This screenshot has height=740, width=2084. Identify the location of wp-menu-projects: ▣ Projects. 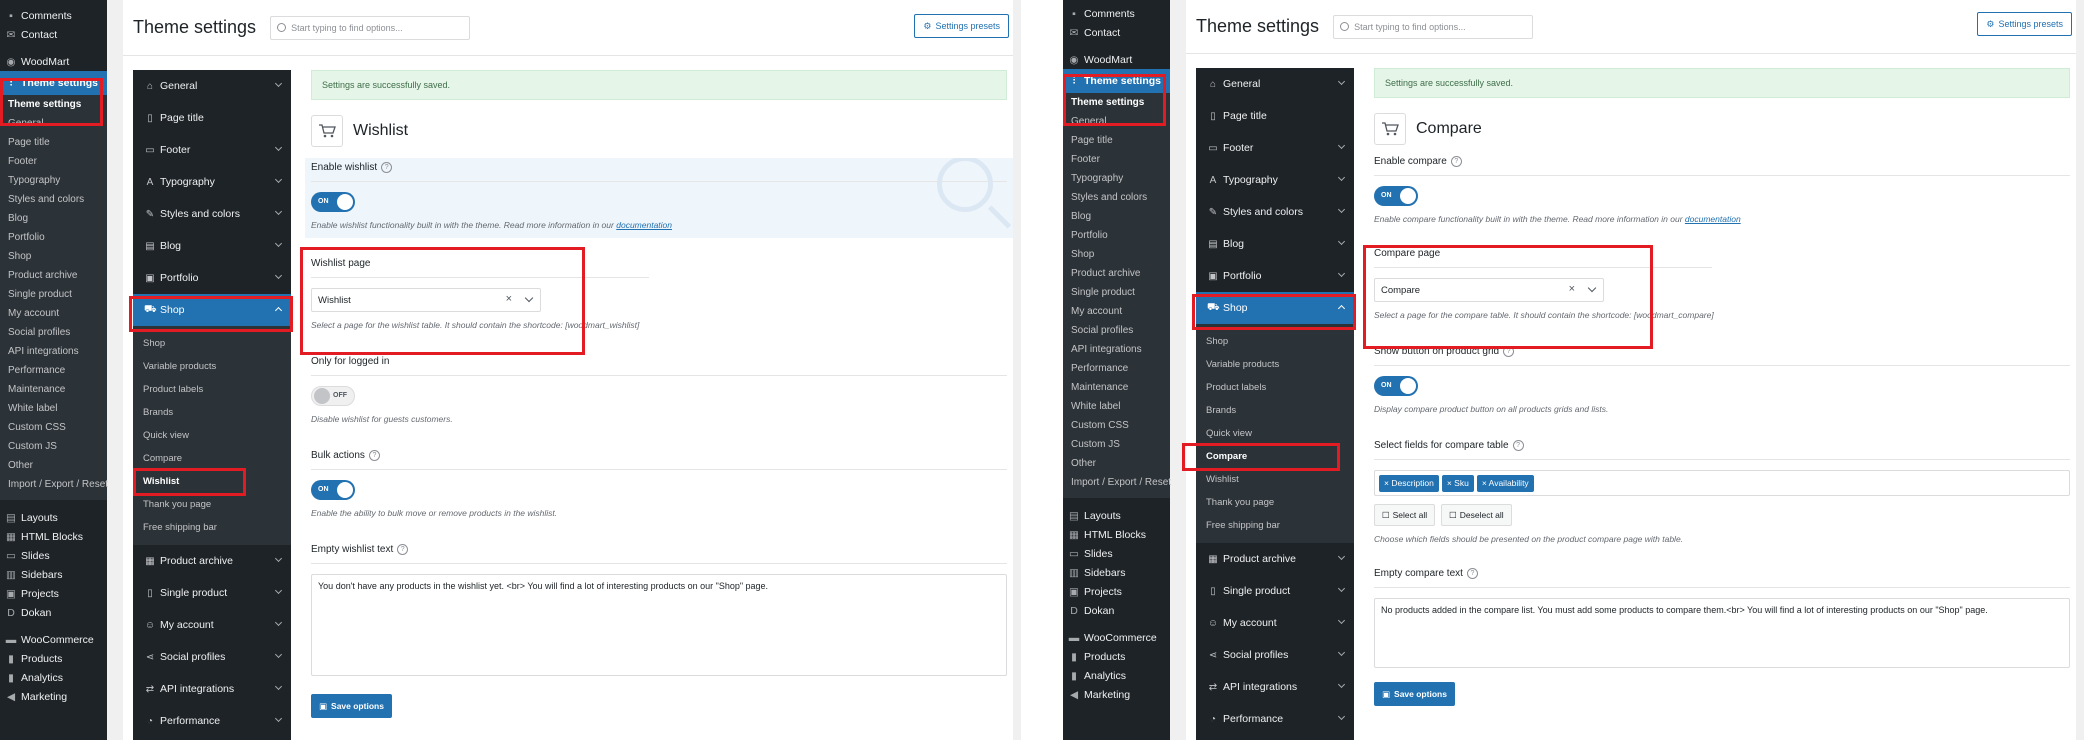
(1116, 591).